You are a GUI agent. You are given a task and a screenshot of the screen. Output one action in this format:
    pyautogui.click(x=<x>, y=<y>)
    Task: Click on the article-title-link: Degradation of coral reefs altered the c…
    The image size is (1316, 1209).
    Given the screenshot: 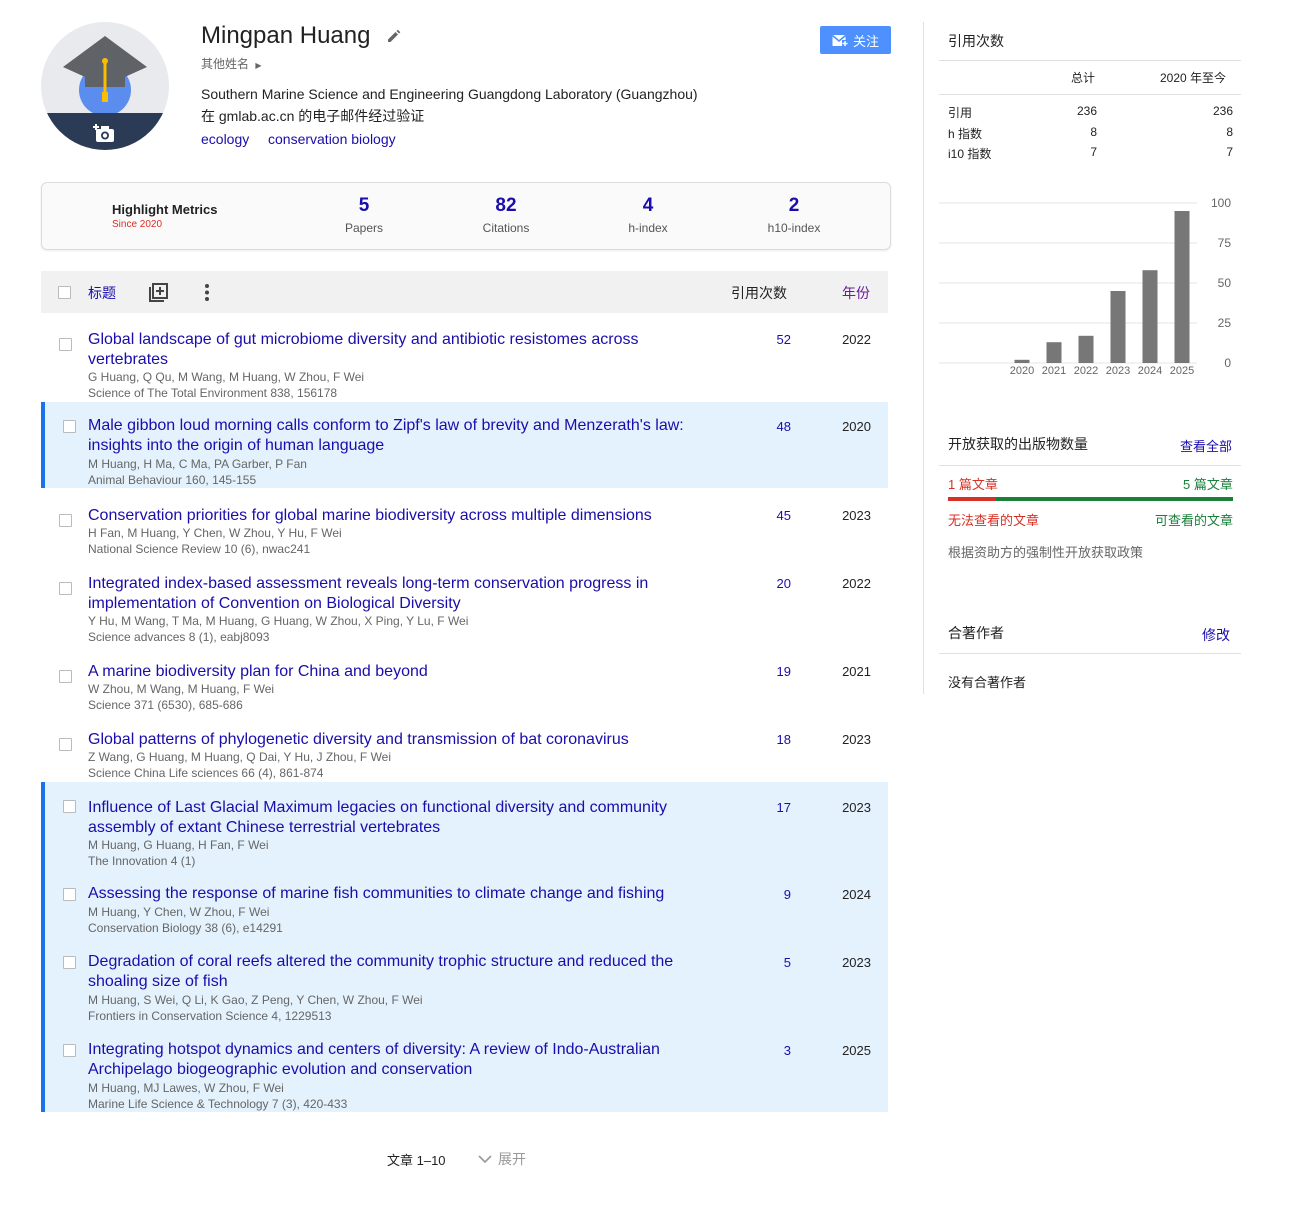 What is the action you would take?
    pyautogui.click(x=388, y=972)
    